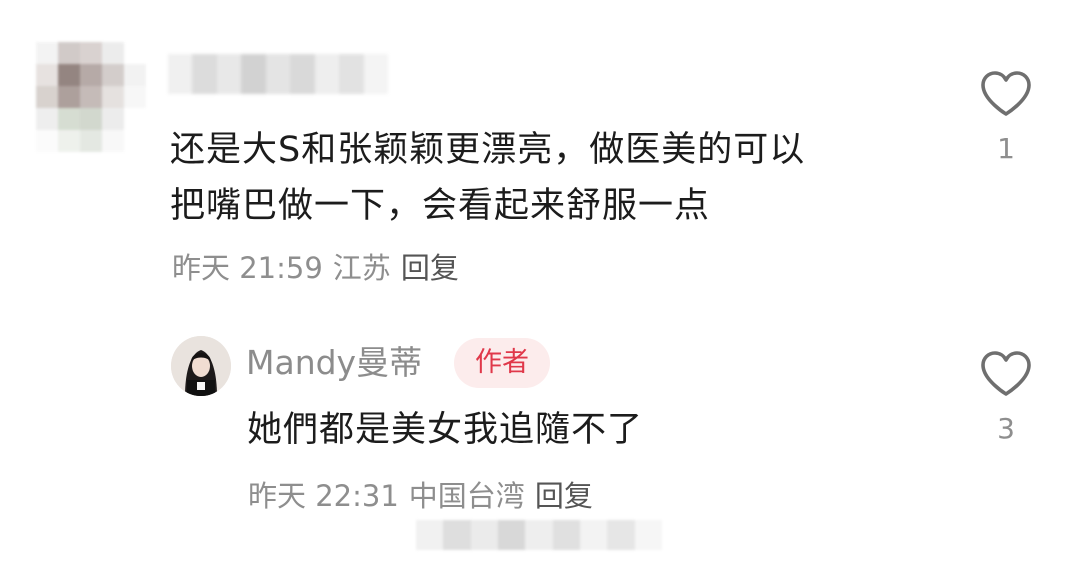 The height and width of the screenshot is (562, 1080). What do you see at coordinates (488, 150) in the screenshot?
I see `comment-text-line-1: 还是大S和张颖颖更漂亮，做医美的可以` at bounding box center [488, 150].